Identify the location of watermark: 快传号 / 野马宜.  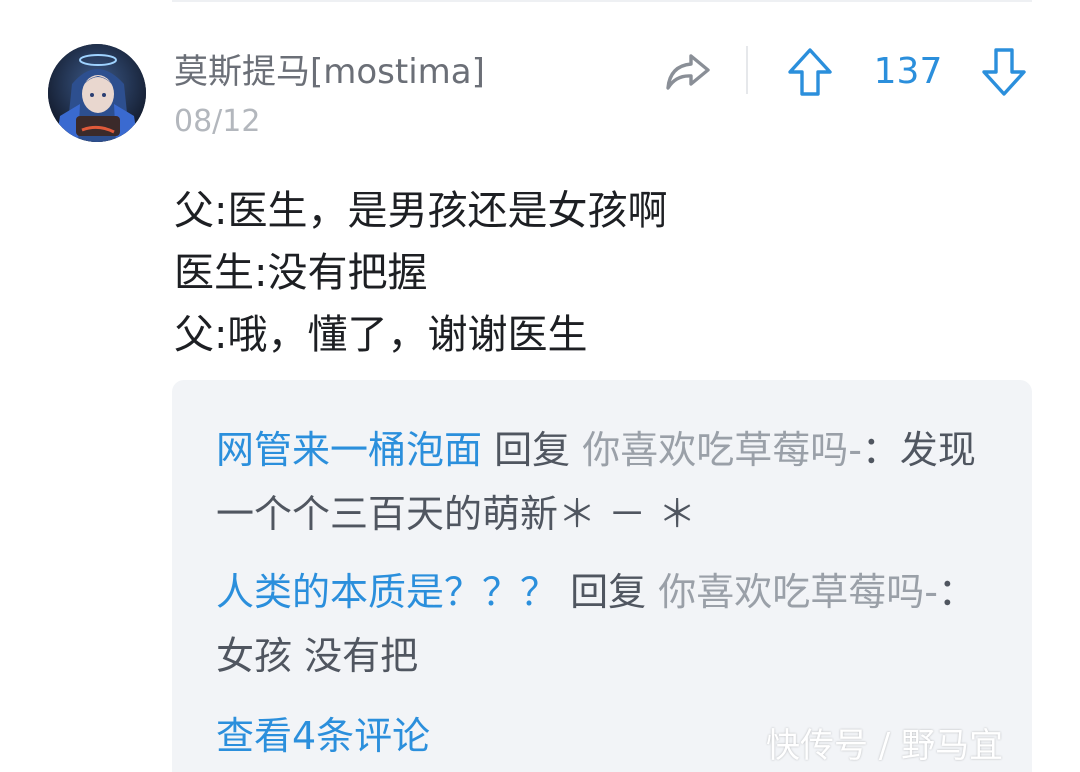
(885, 746).